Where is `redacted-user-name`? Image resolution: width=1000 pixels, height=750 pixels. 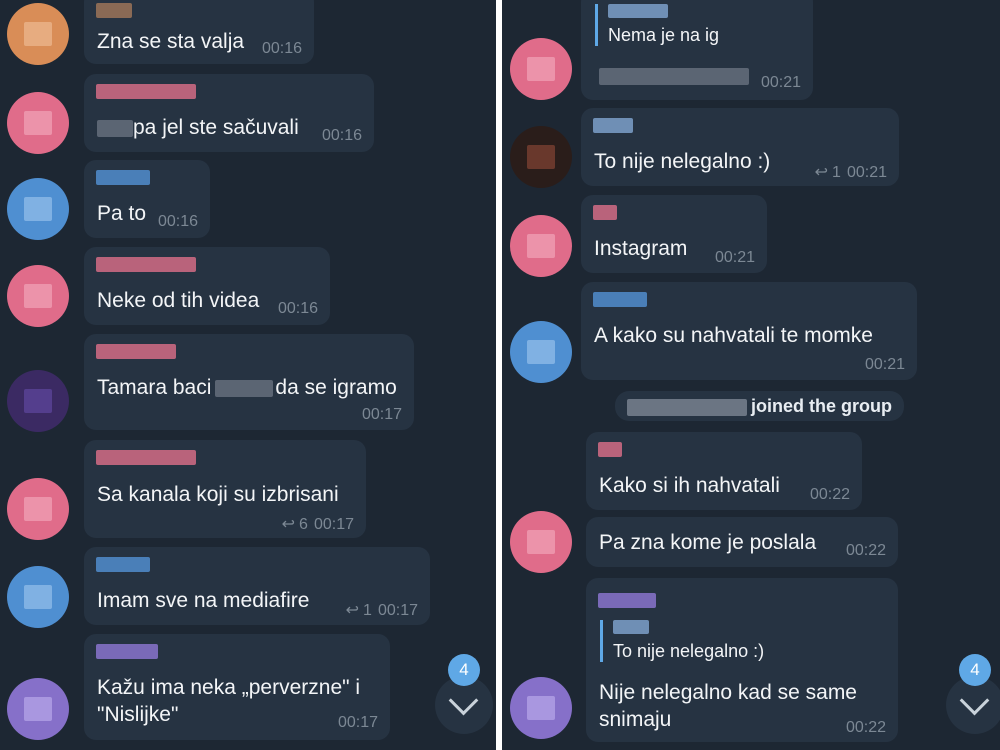 redacted-user-name is located at coordinates (687, 407).